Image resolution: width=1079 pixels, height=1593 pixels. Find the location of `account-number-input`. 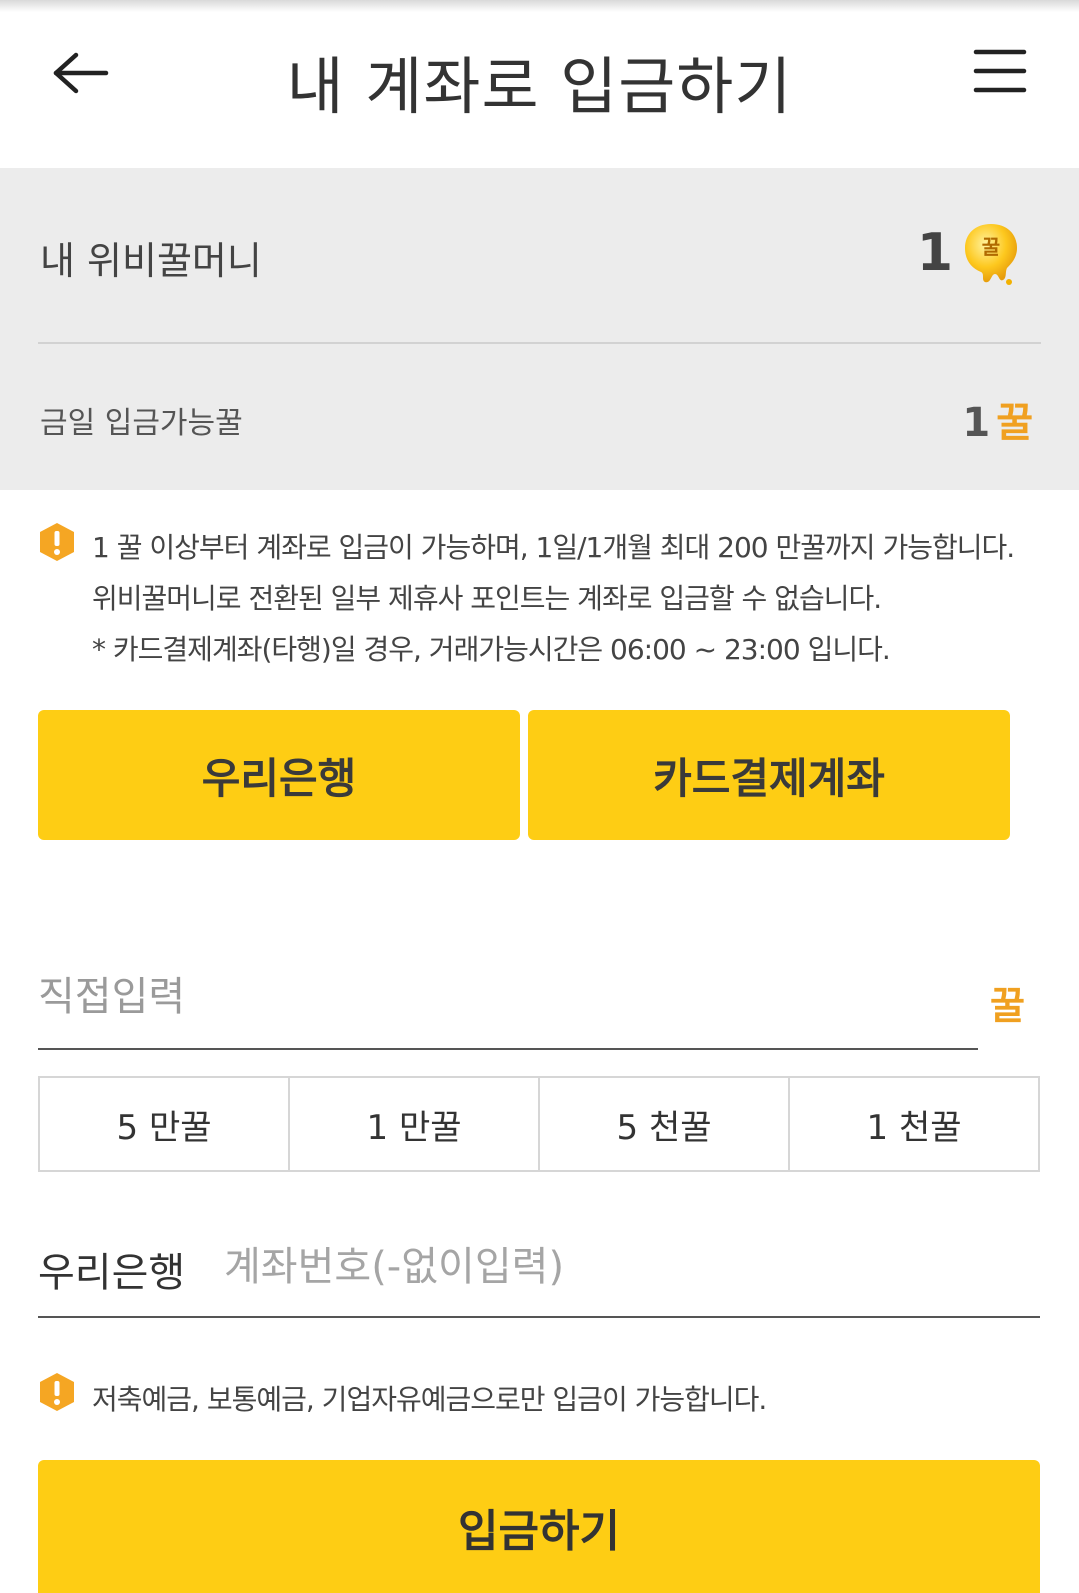

account-number-input is located at coordinates (624, 1267).